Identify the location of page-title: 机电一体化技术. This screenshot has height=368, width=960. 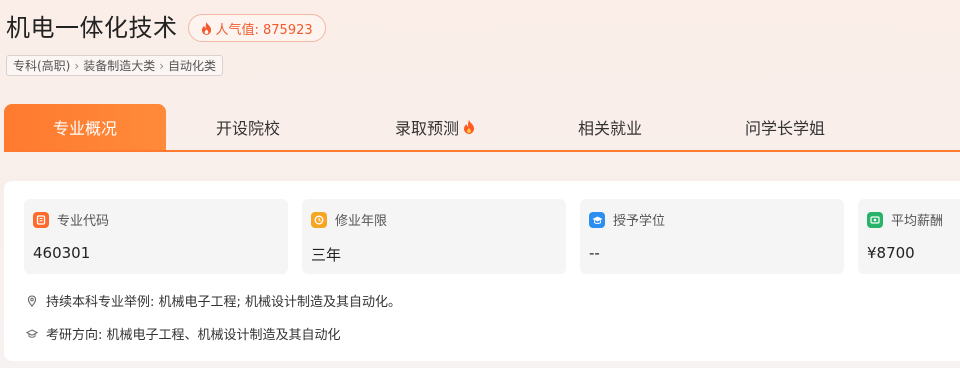
(92, 28).